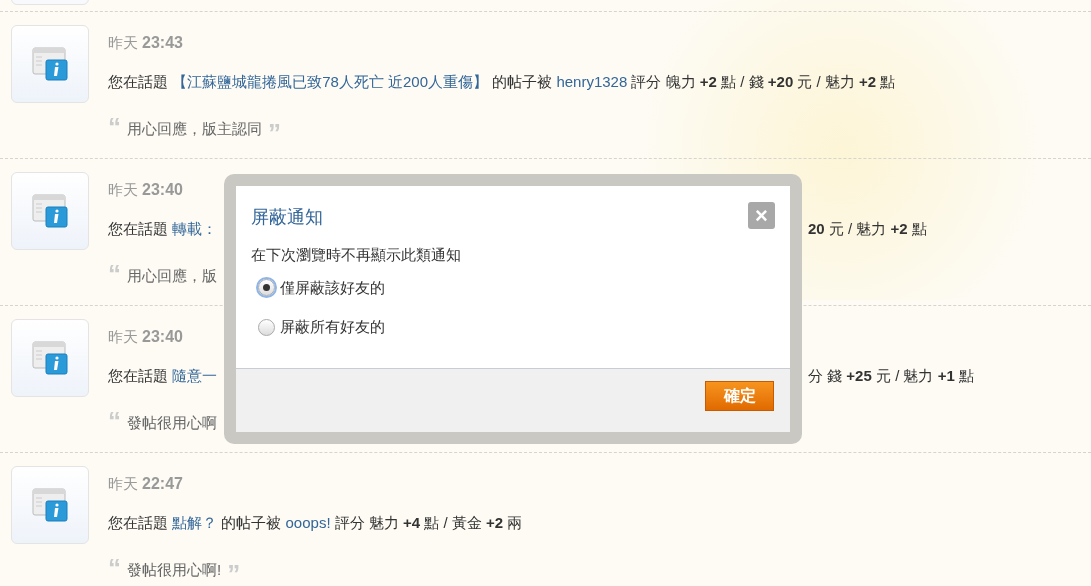 Image resolution: width=1091 pixels, height=586 pixels. Describe the element at coordinates (330, 82) in the screenshot. I see `topic-link: 【江蘇鹽城龍捲風已致78人死亡 近200人重傷】` at that location.